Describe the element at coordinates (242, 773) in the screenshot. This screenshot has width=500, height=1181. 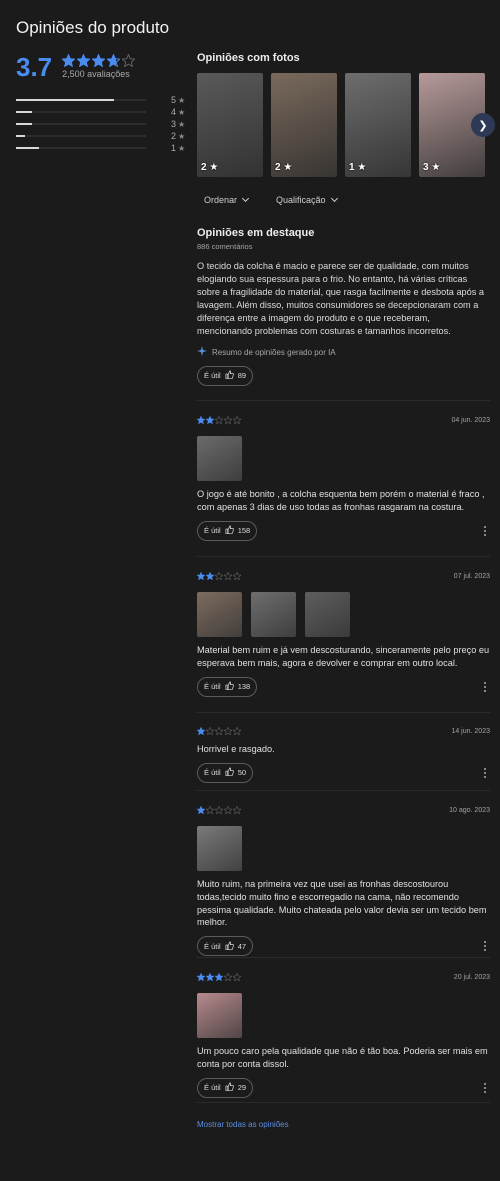
I see `useful-count: 50` at that location.